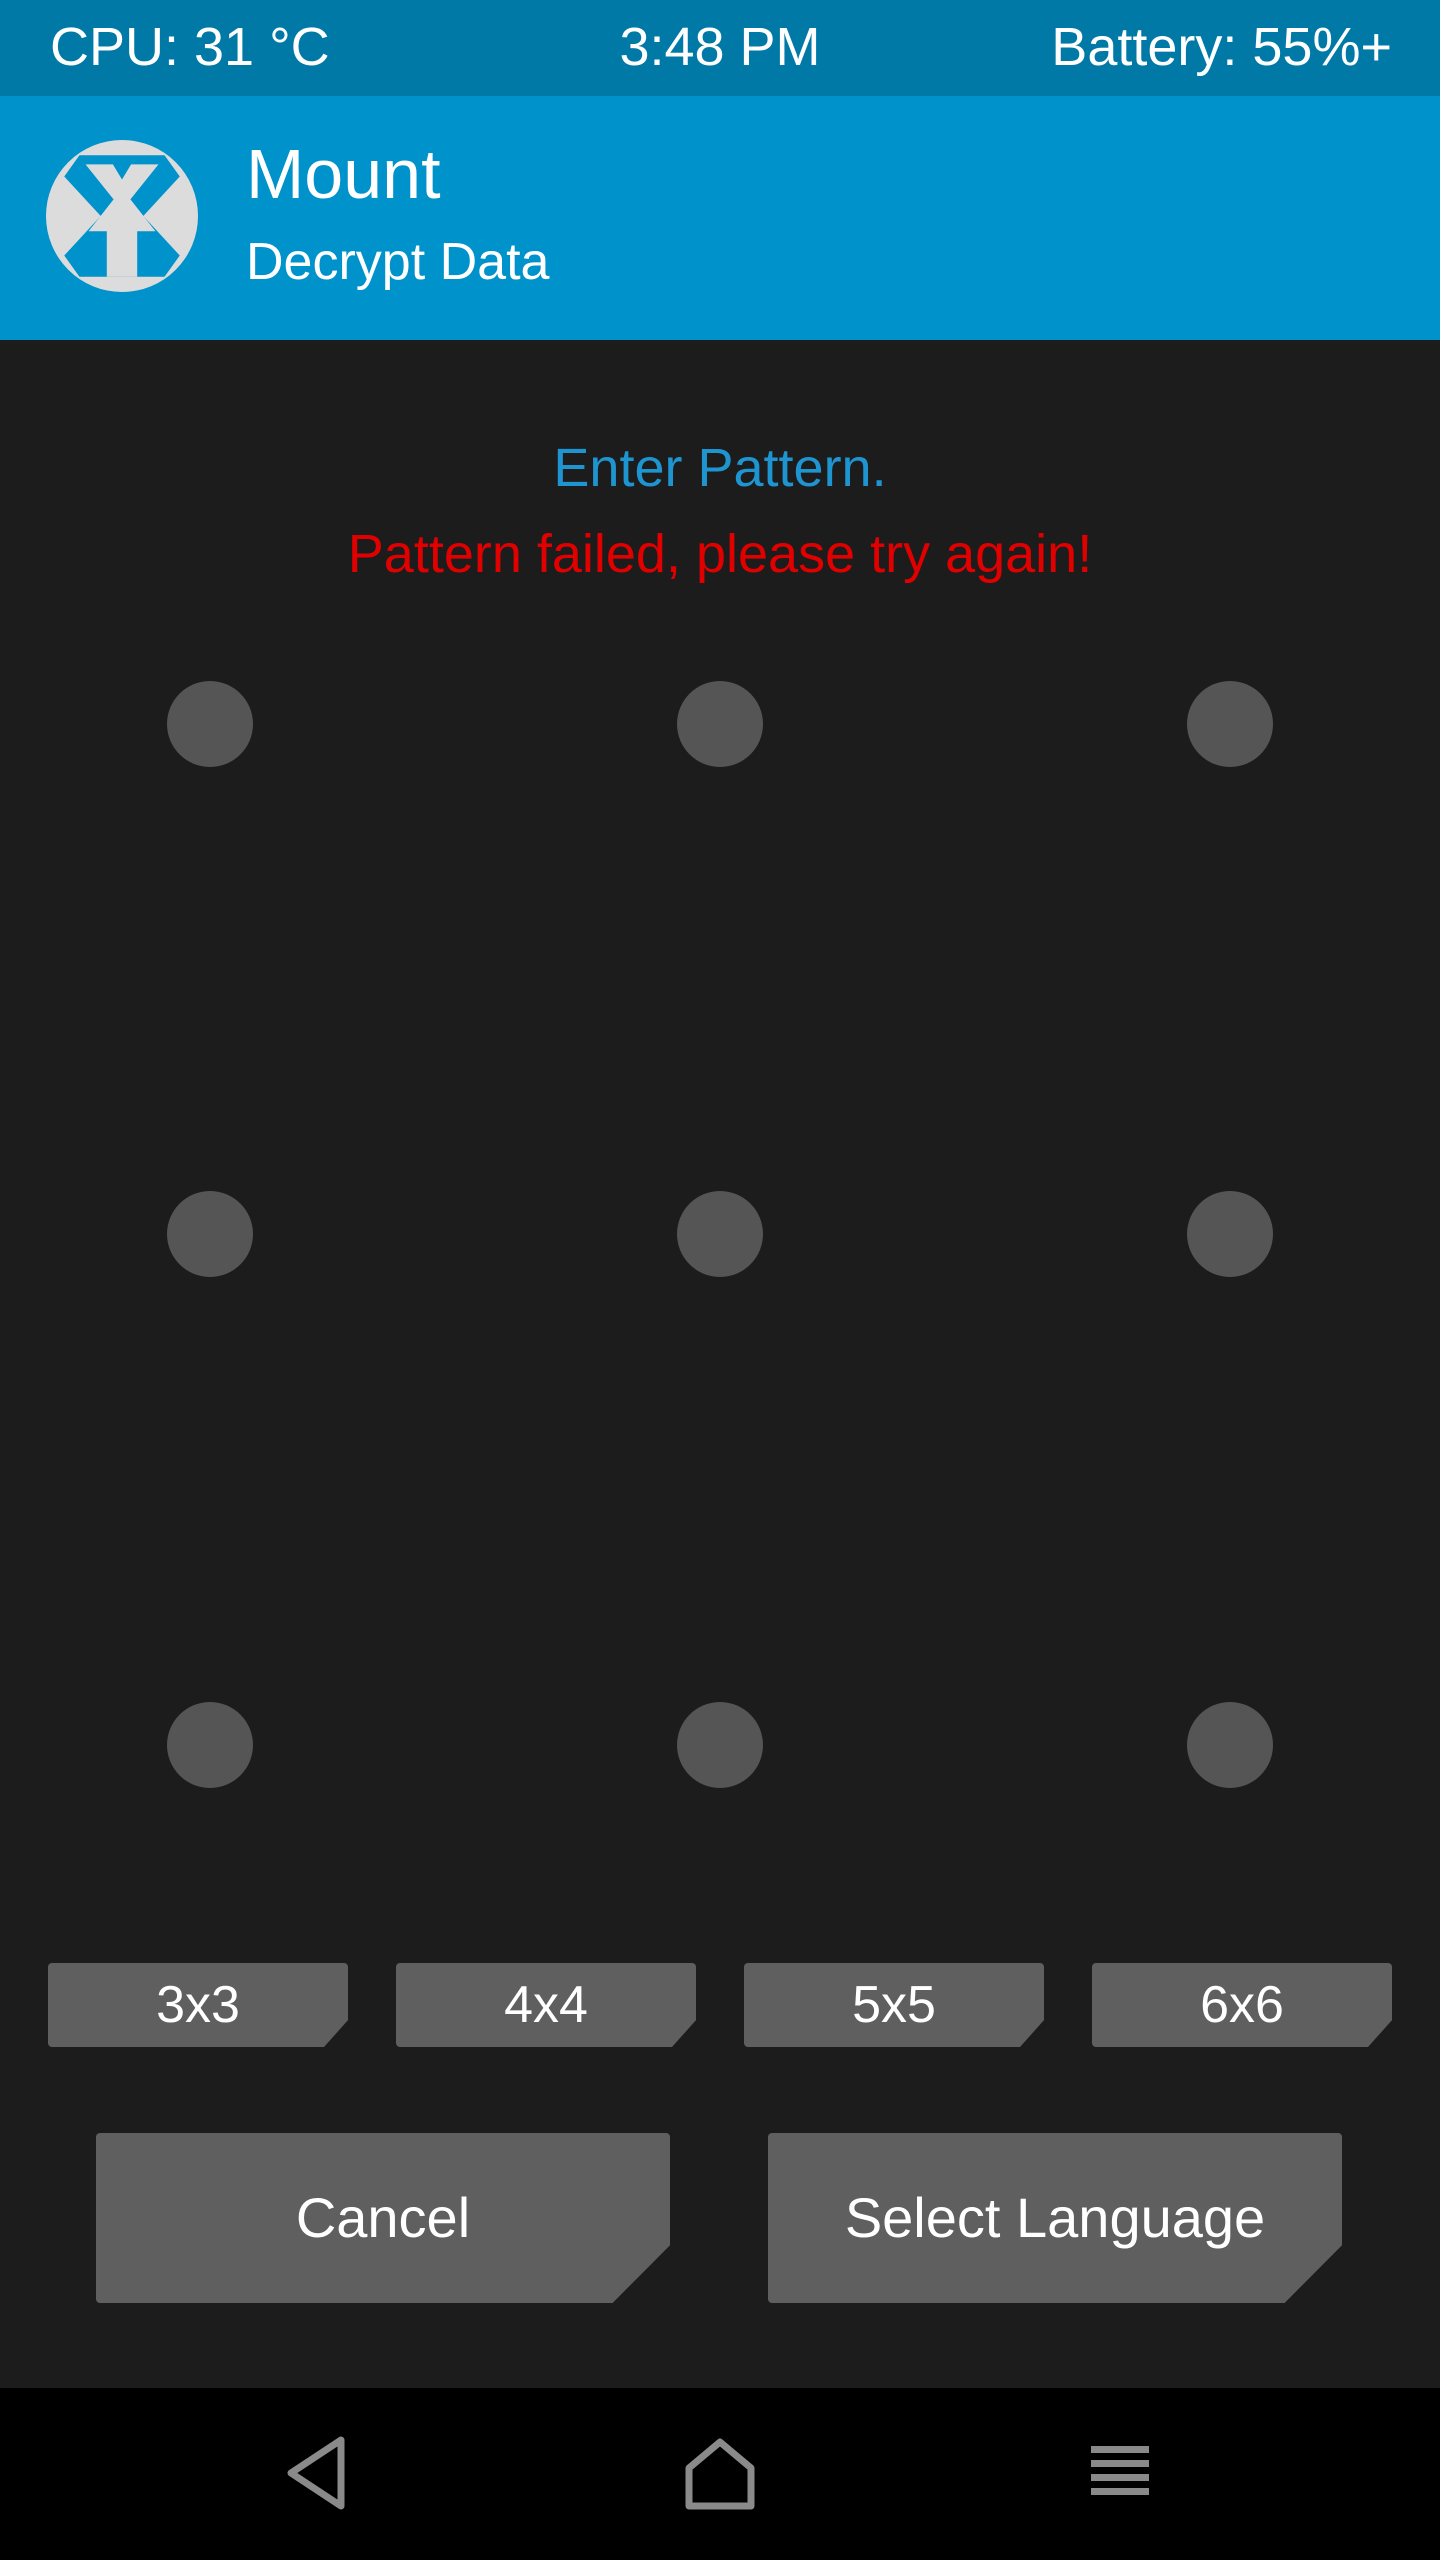 Image resolution: width=1440 pixels, height=2560 pixels. Describe the element at coordinates (546, 2005) in the screenshot. I see `grid-size-4x4-button: 4x4` at that location.